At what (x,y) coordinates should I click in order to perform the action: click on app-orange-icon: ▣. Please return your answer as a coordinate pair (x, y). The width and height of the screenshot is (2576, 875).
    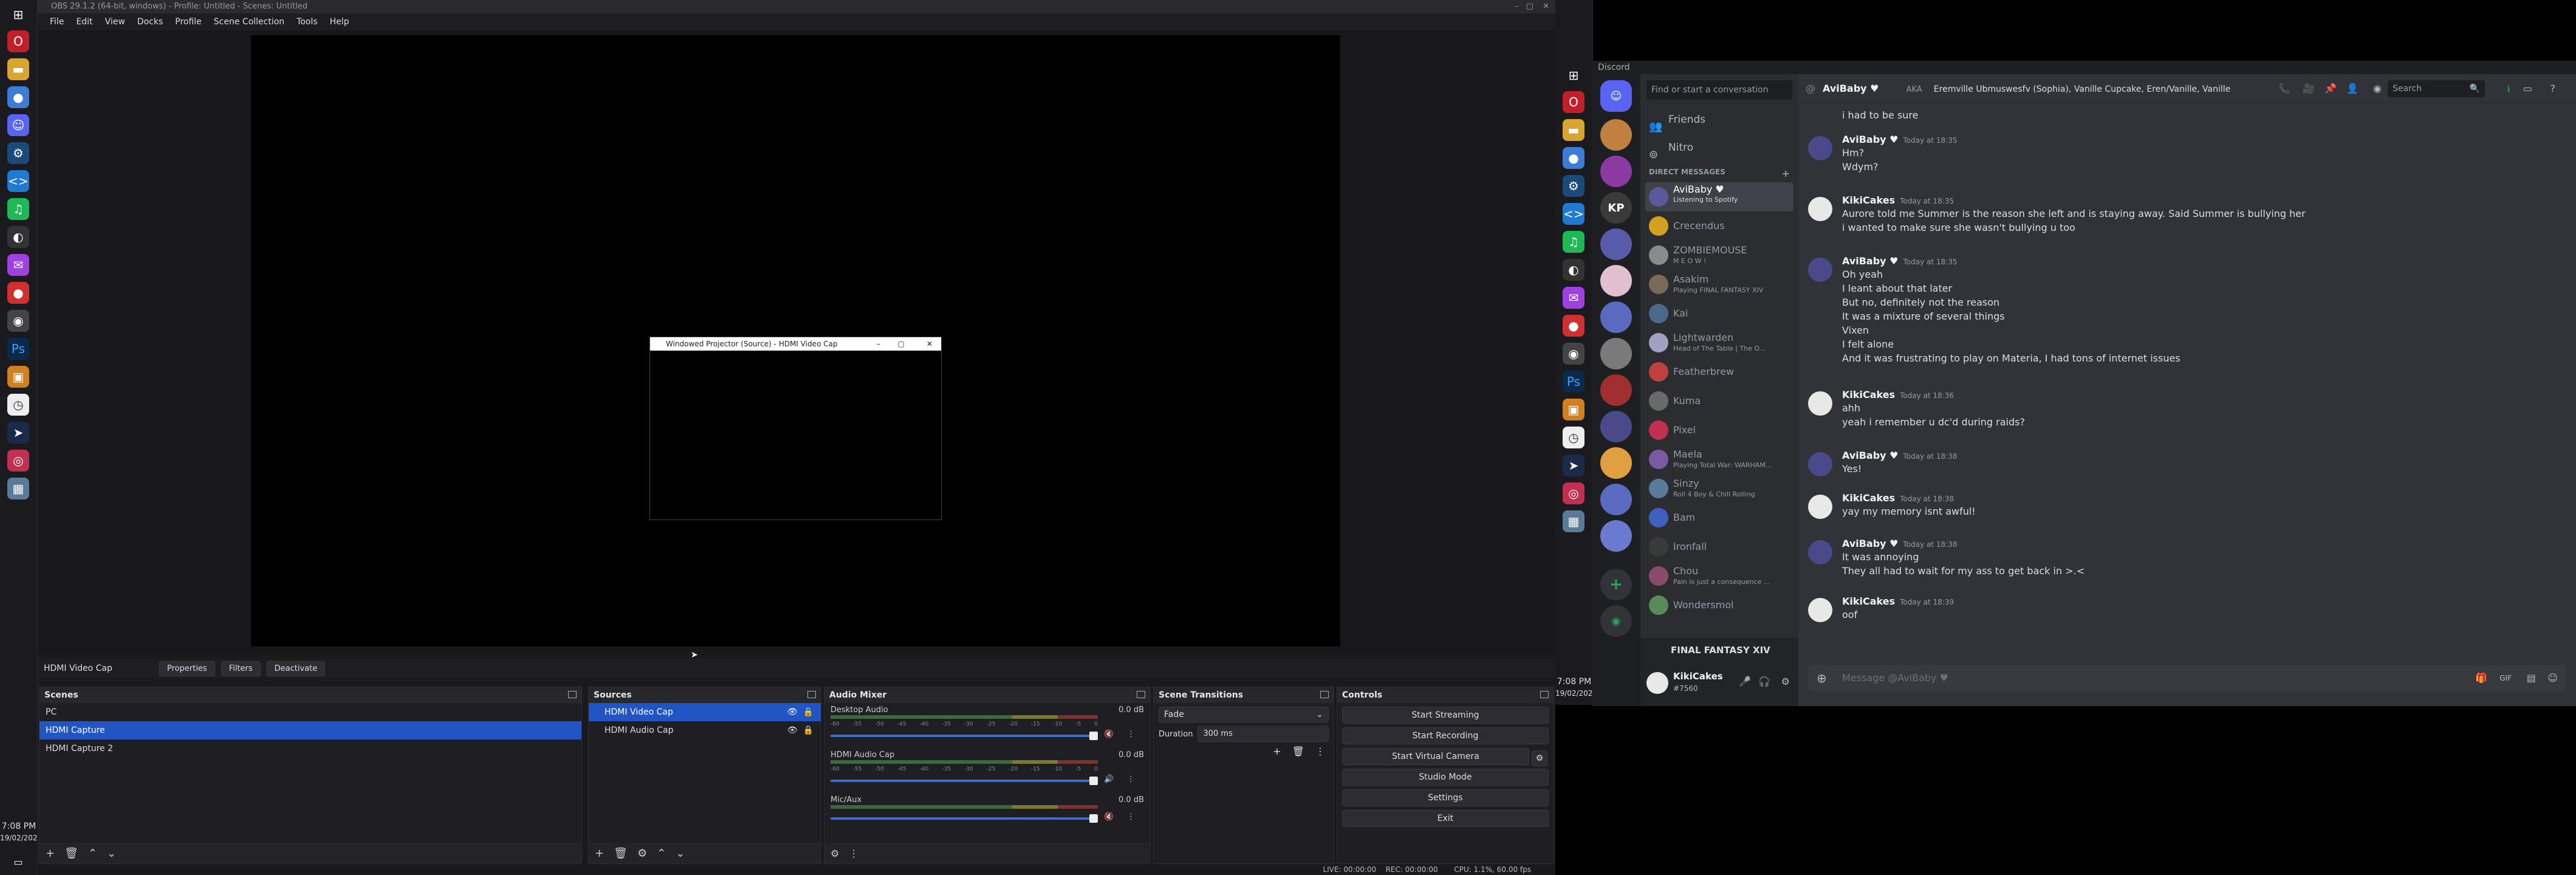
    Looking at the image, I should click on (1574, 409).